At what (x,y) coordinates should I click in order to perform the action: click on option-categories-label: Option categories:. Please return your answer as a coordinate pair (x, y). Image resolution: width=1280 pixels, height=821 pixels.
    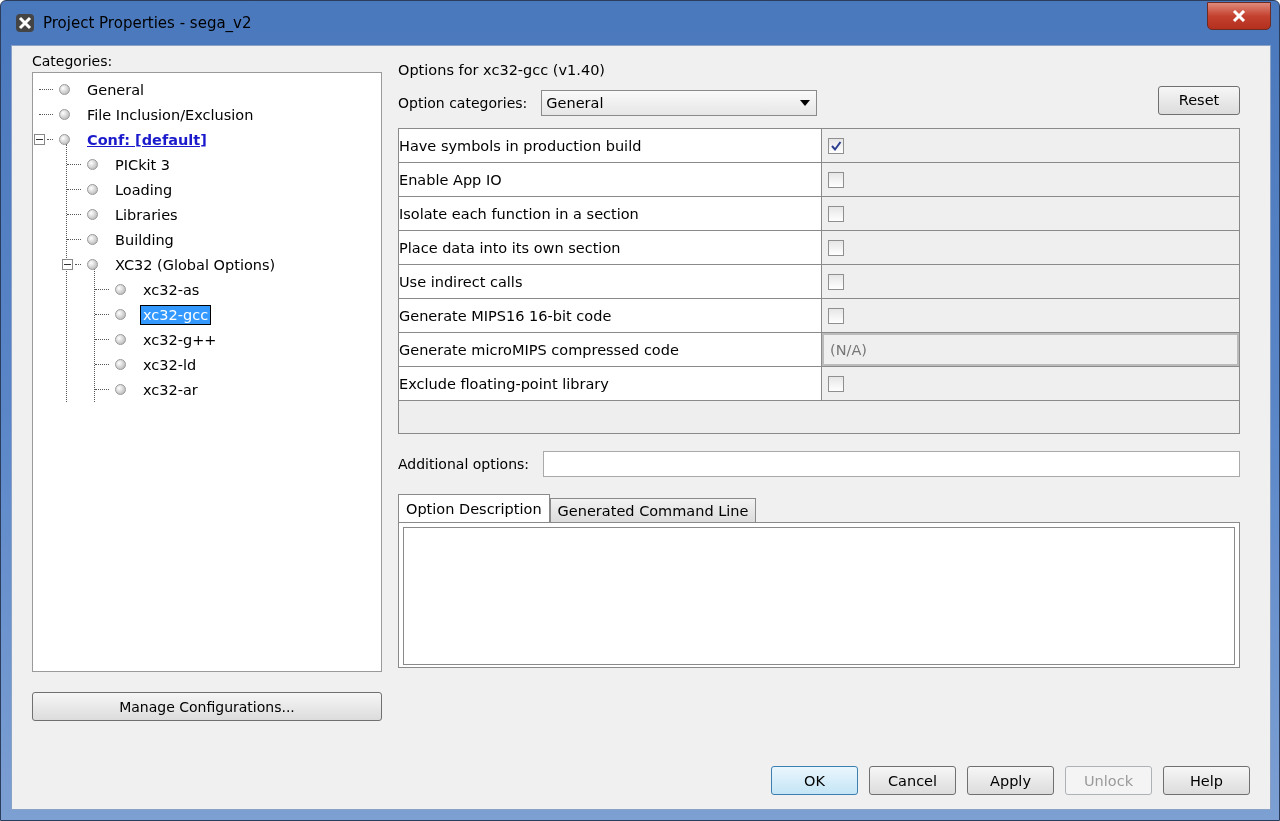
    Looking at the image, I should click on (463, 103).